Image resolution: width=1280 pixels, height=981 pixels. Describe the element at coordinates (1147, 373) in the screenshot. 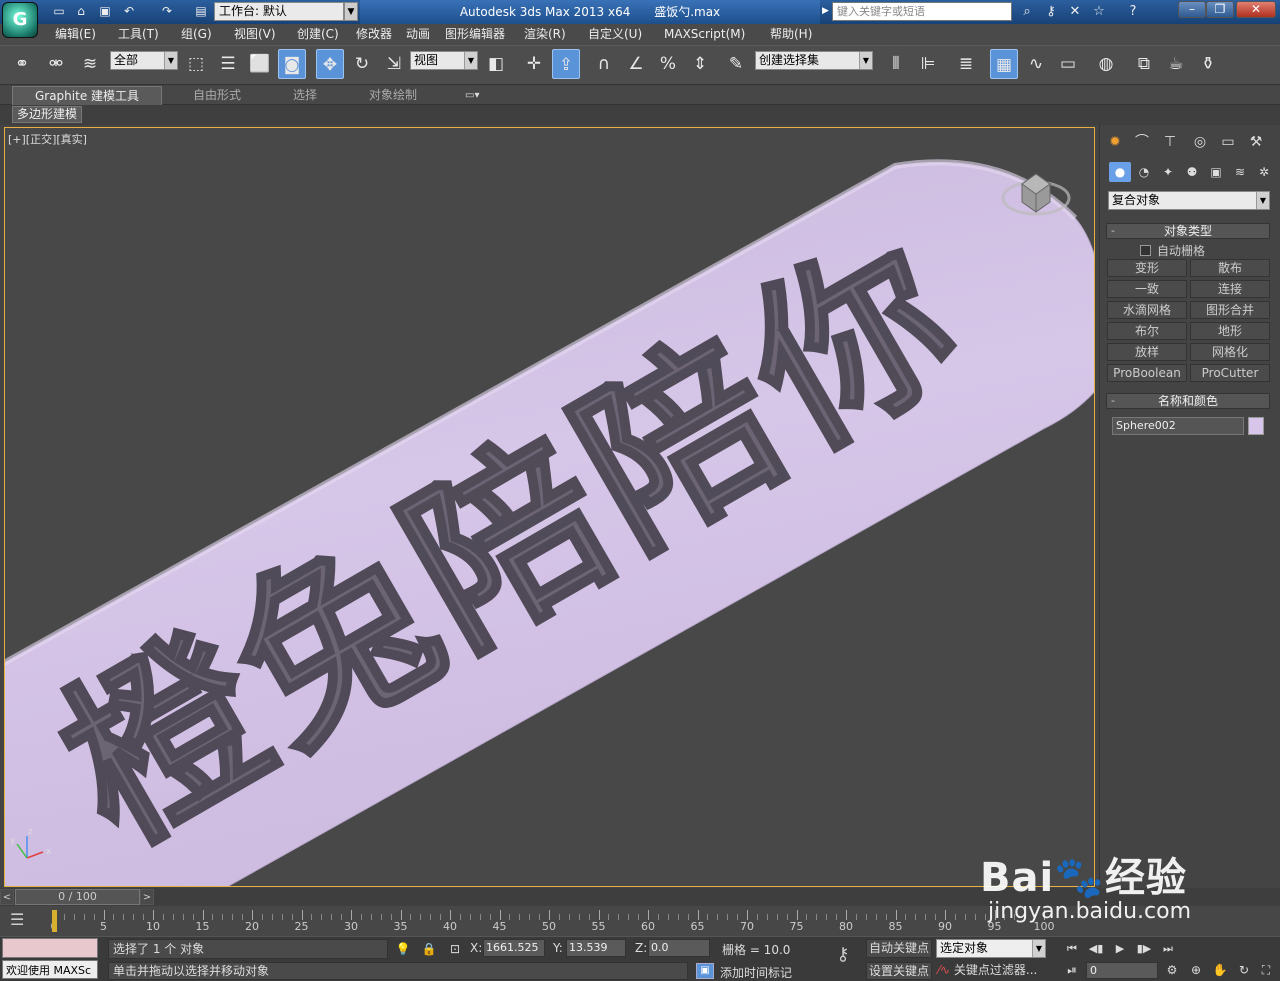

I see `object-type-proboolean-button: ProBoolean` at that location.